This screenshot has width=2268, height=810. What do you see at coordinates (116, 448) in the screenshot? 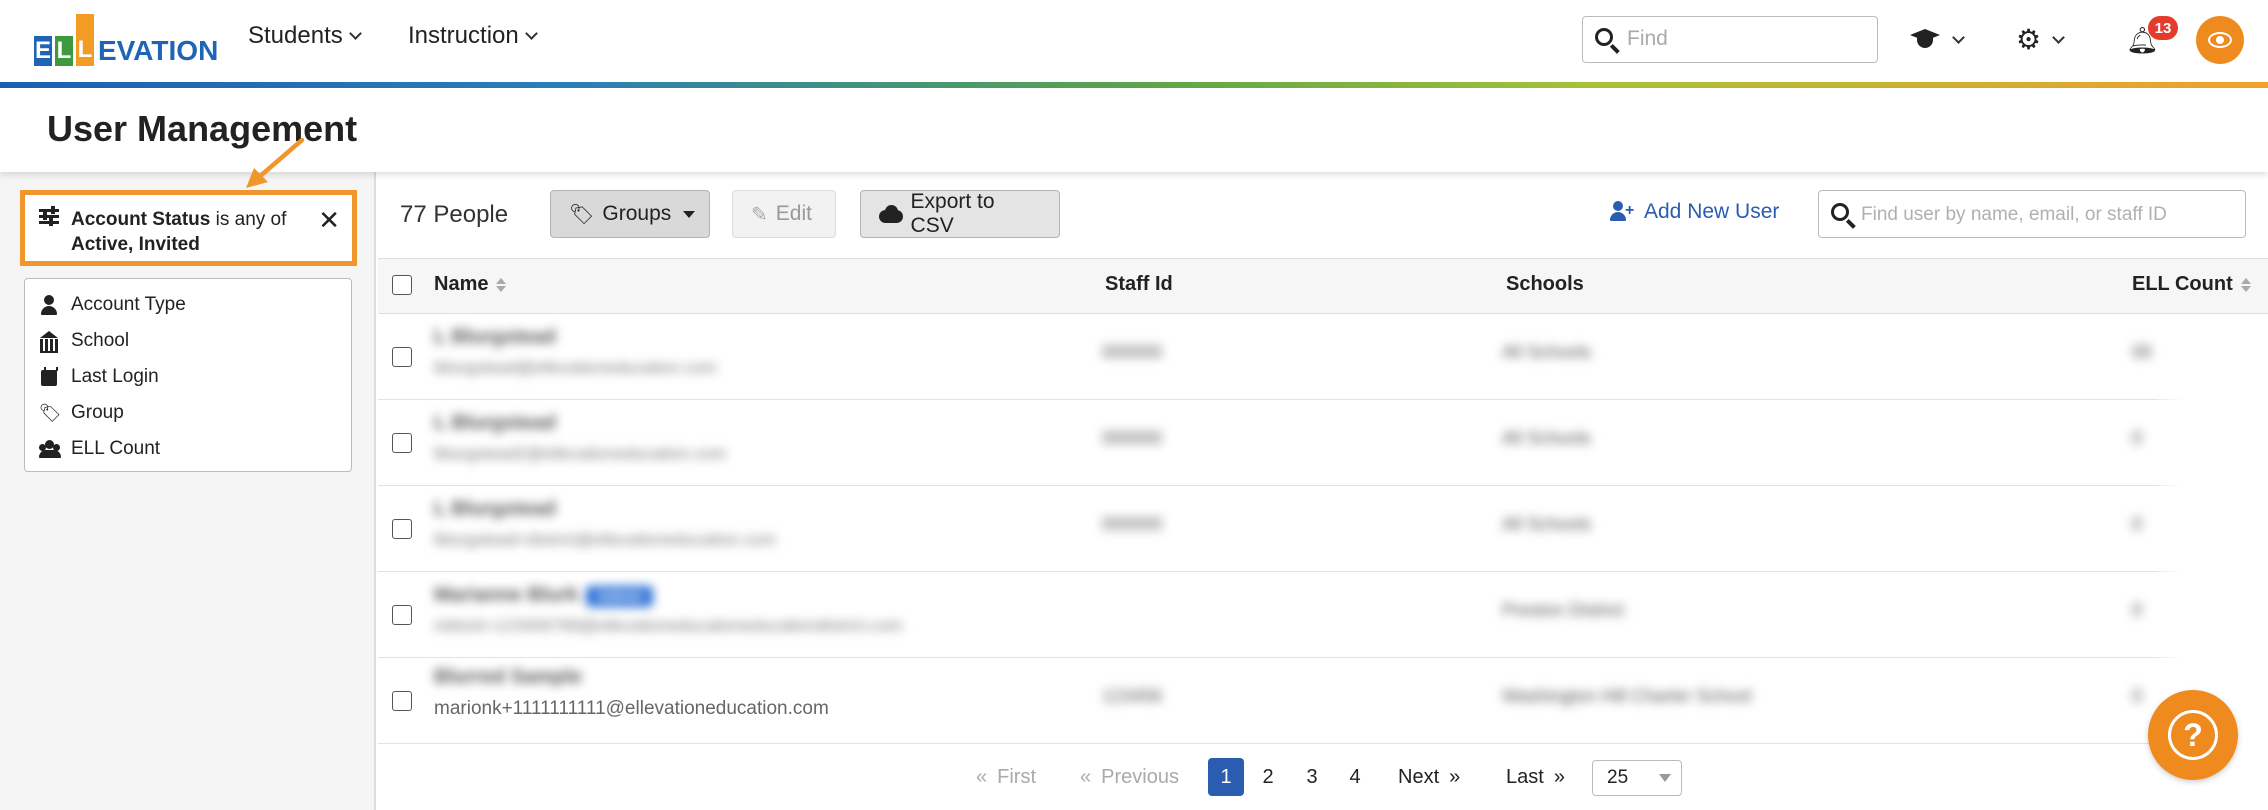
I see `filter-option-label: ELL Count` at bounding box center [116, 448].